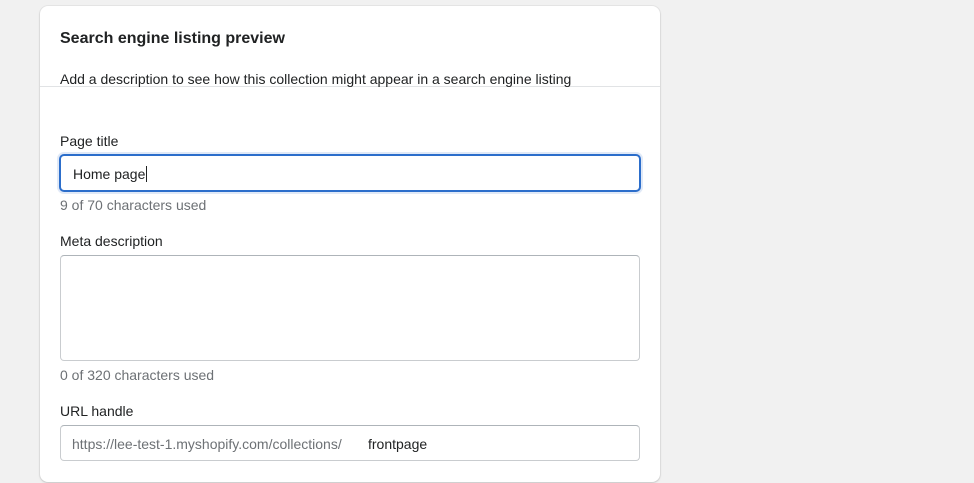 This screenshot has width=974, height=483. What do you see at coordinates (111, 241) in the screenshot?
I see `meta-description-label: Meta description` at bounding box center [111, 241].